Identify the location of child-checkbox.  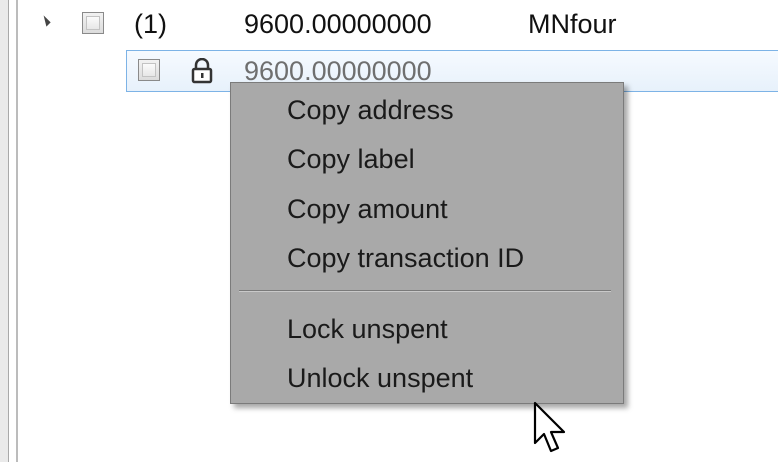
(149, 70).